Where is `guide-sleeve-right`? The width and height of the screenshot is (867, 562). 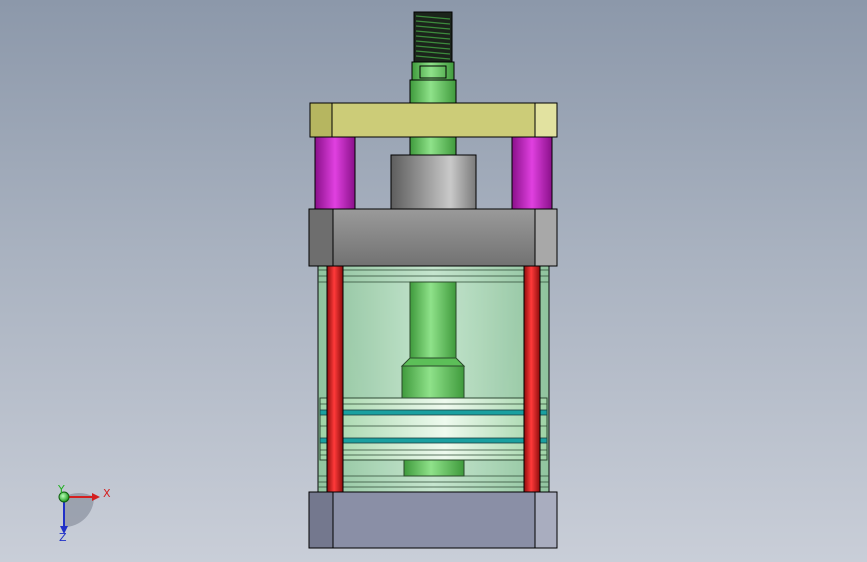
guide-sleeve-right is located at coordinates (532, 173).